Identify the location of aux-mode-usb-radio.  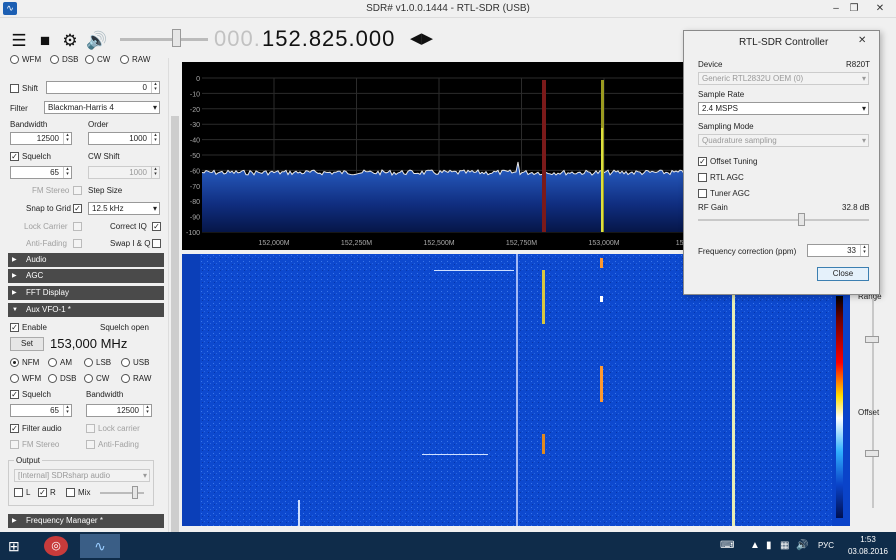
(125, 362).